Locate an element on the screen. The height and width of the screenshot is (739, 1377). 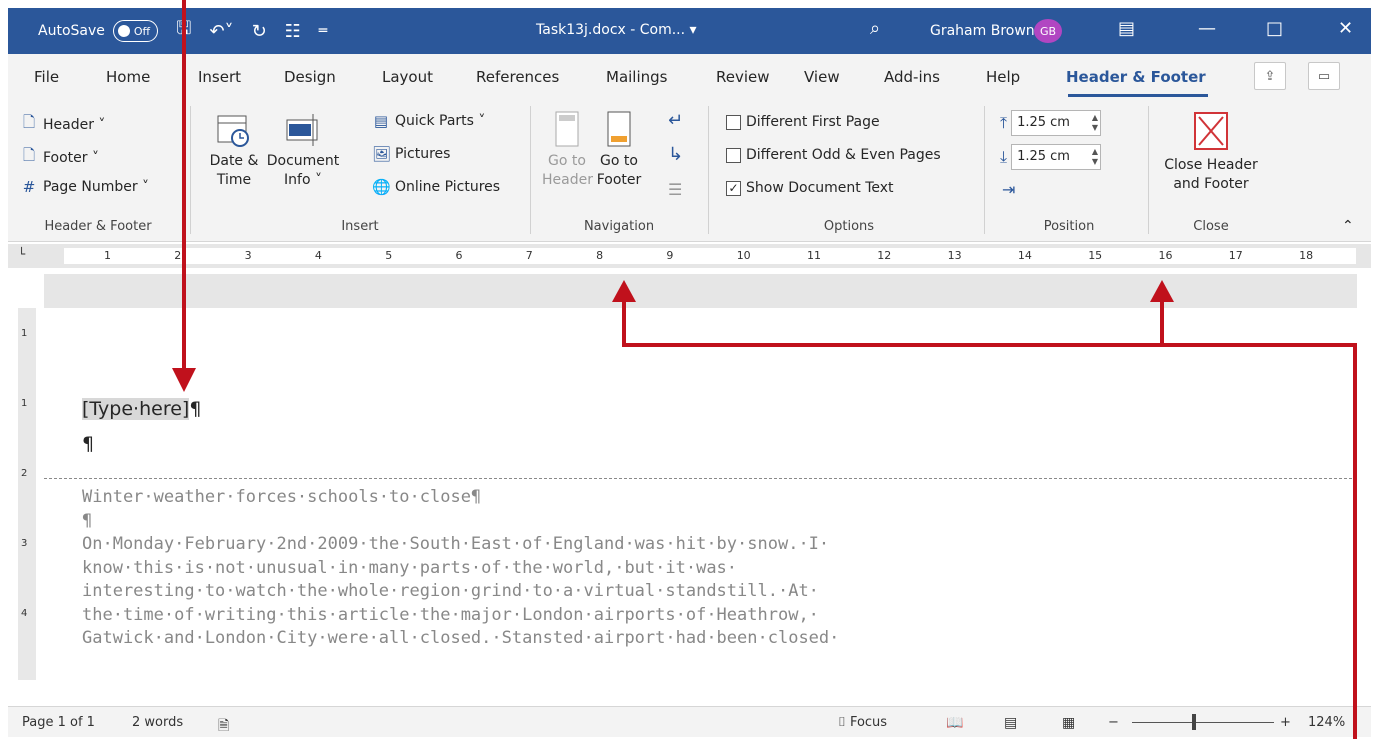
tab-layout: Layout is located at coordinates (407, 77).